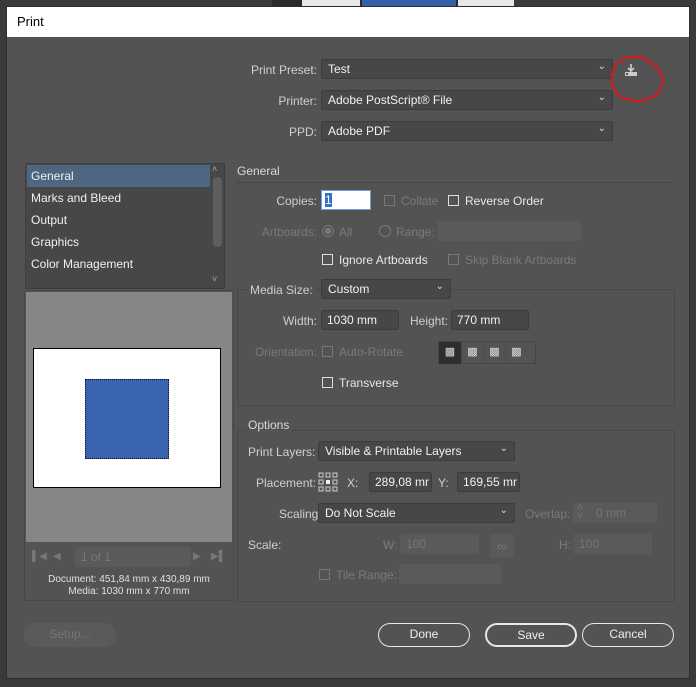 This screenshot has width=696, height=687. I want to click on scaling-select: Do Not Scale ⌄, so click(416, 513).